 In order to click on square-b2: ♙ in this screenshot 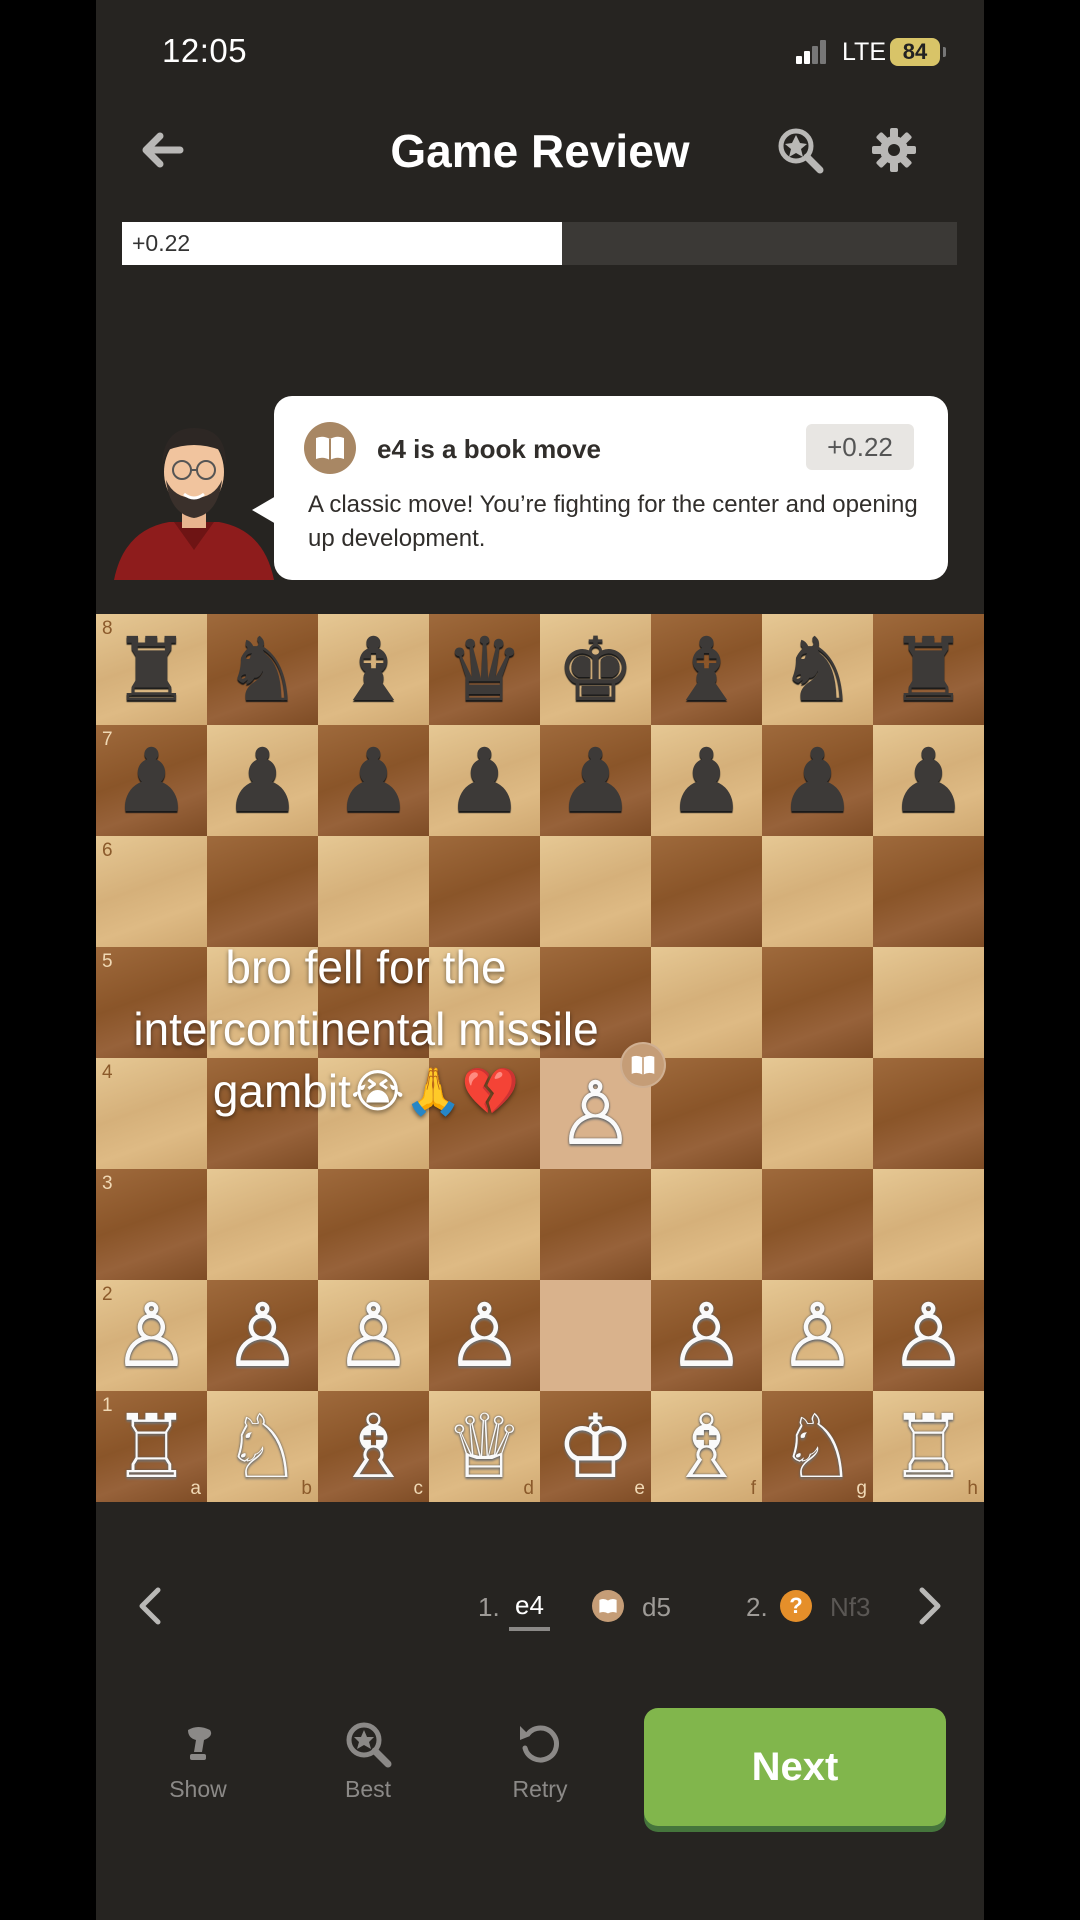, I will do `click(262, 1335)`.